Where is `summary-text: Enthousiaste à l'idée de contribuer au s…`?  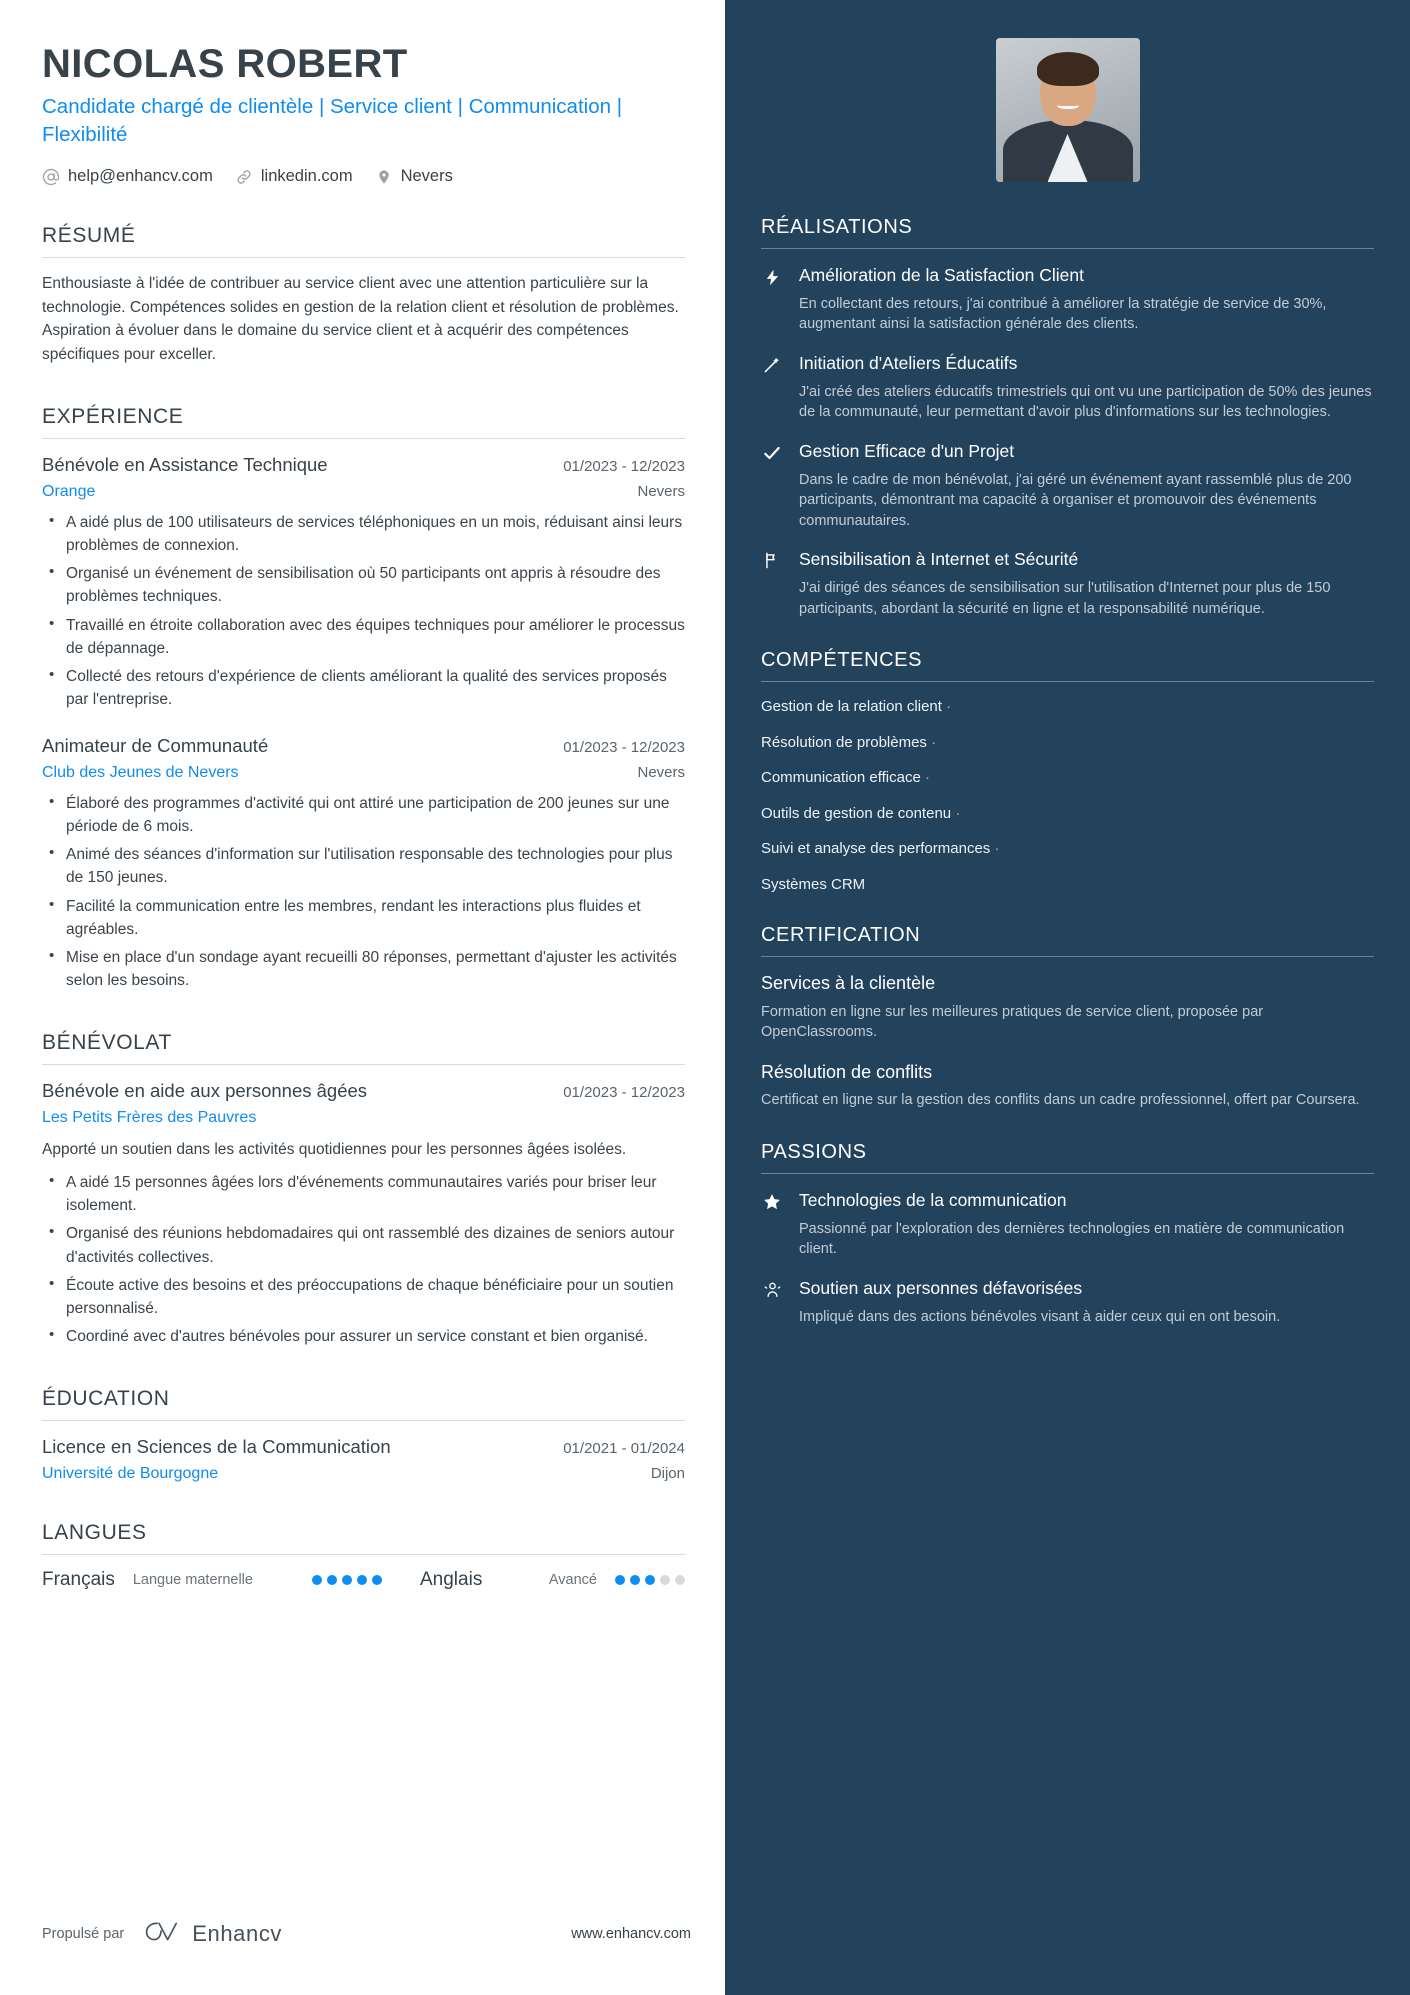
summary-text: Enthousiaste à l'idée de contribuer au s… is located at coordinates (360, 319).